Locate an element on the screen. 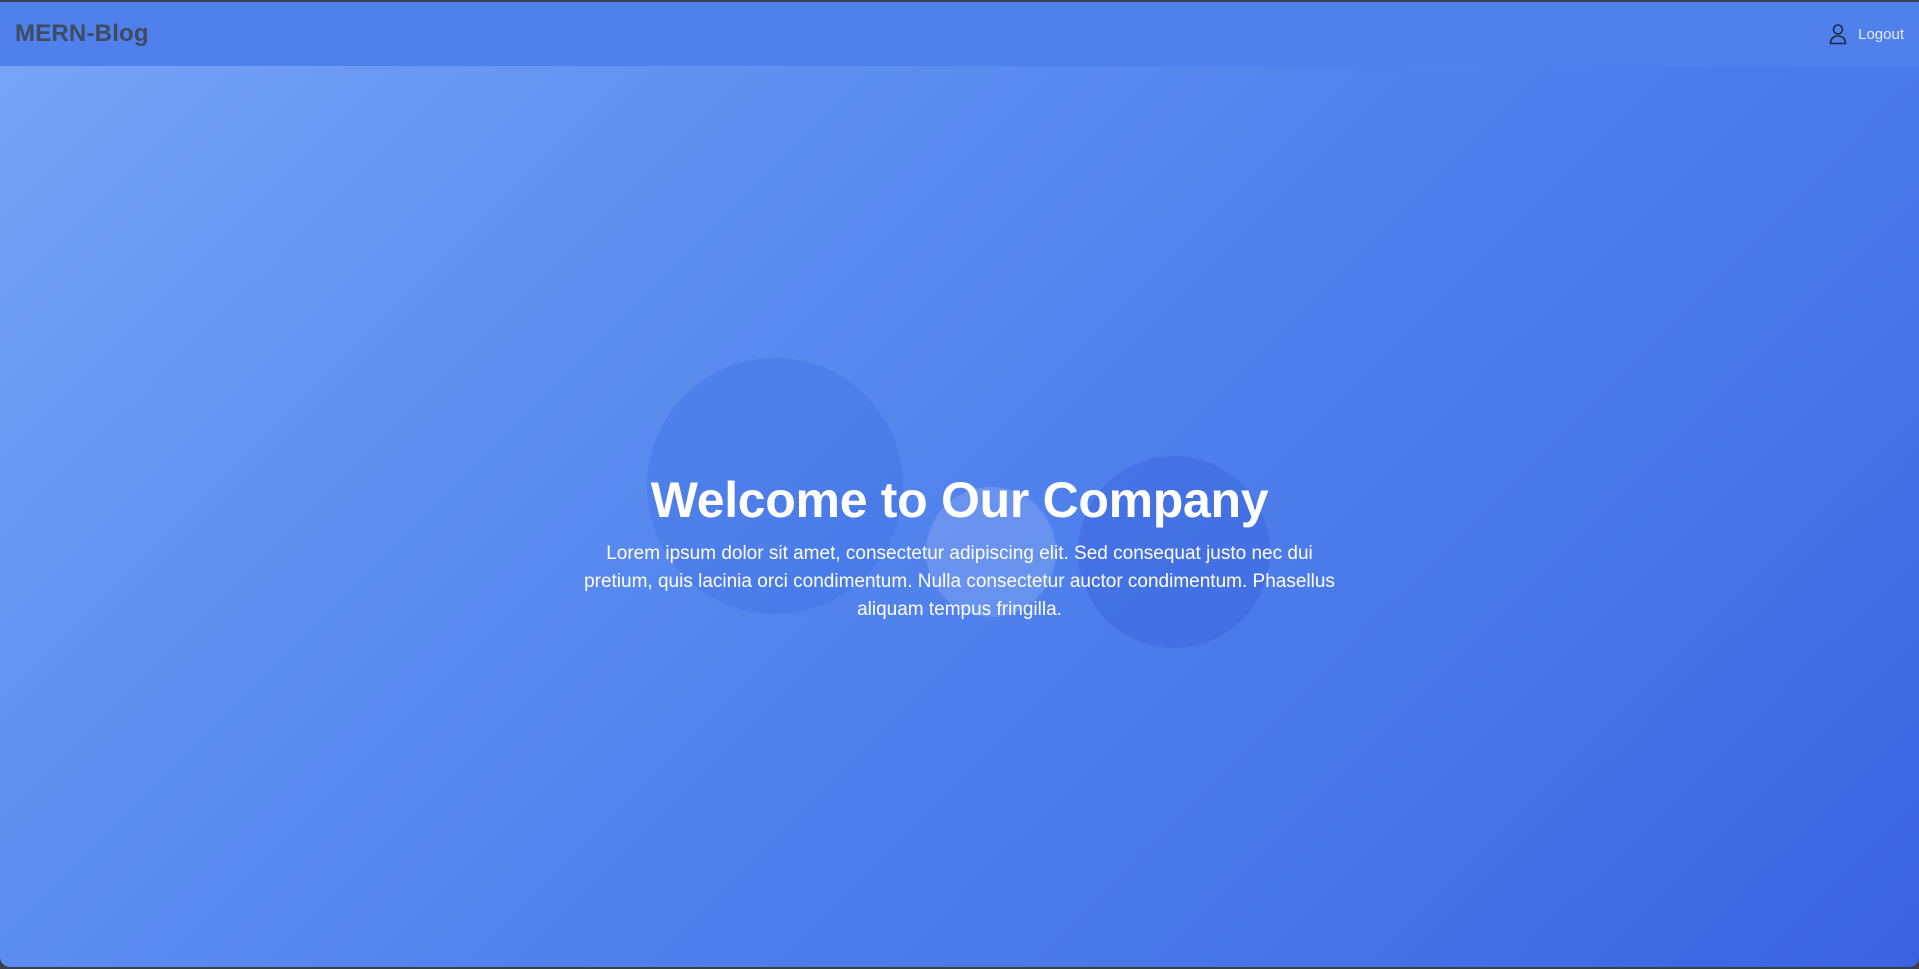 This screenshot has height=969, width=1919. user-icon is located at coordinates (1838, 34).